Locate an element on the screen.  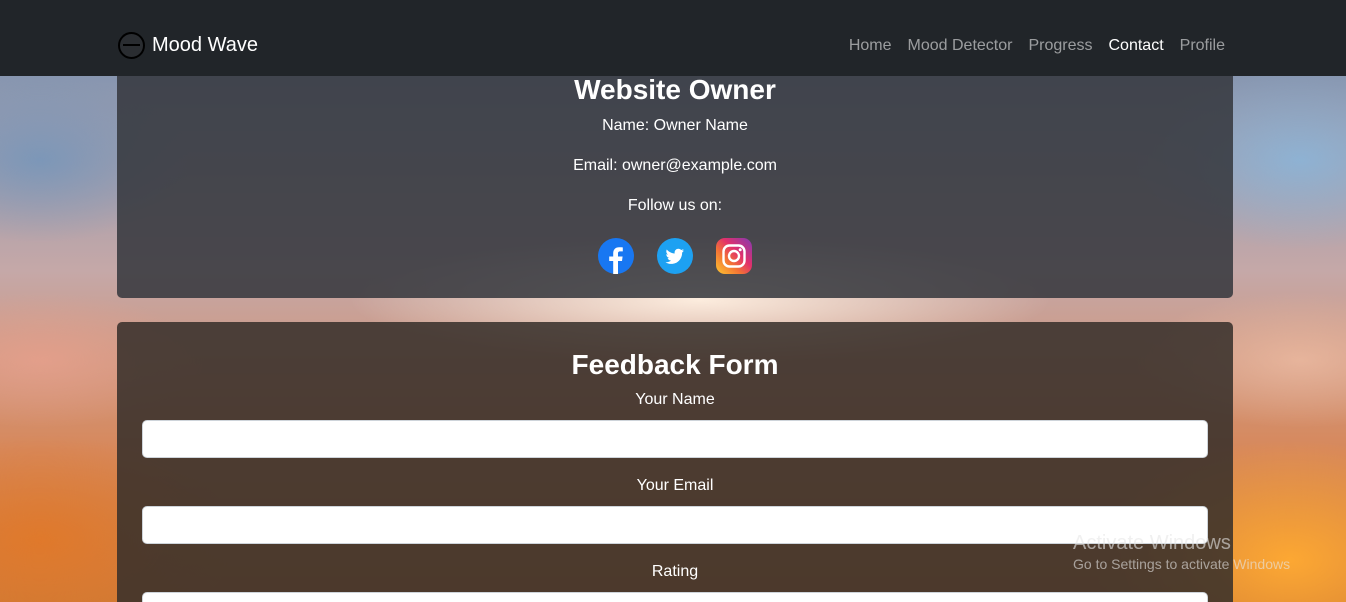
brand-link: Mood Wave is located at coordinates (188, 45).